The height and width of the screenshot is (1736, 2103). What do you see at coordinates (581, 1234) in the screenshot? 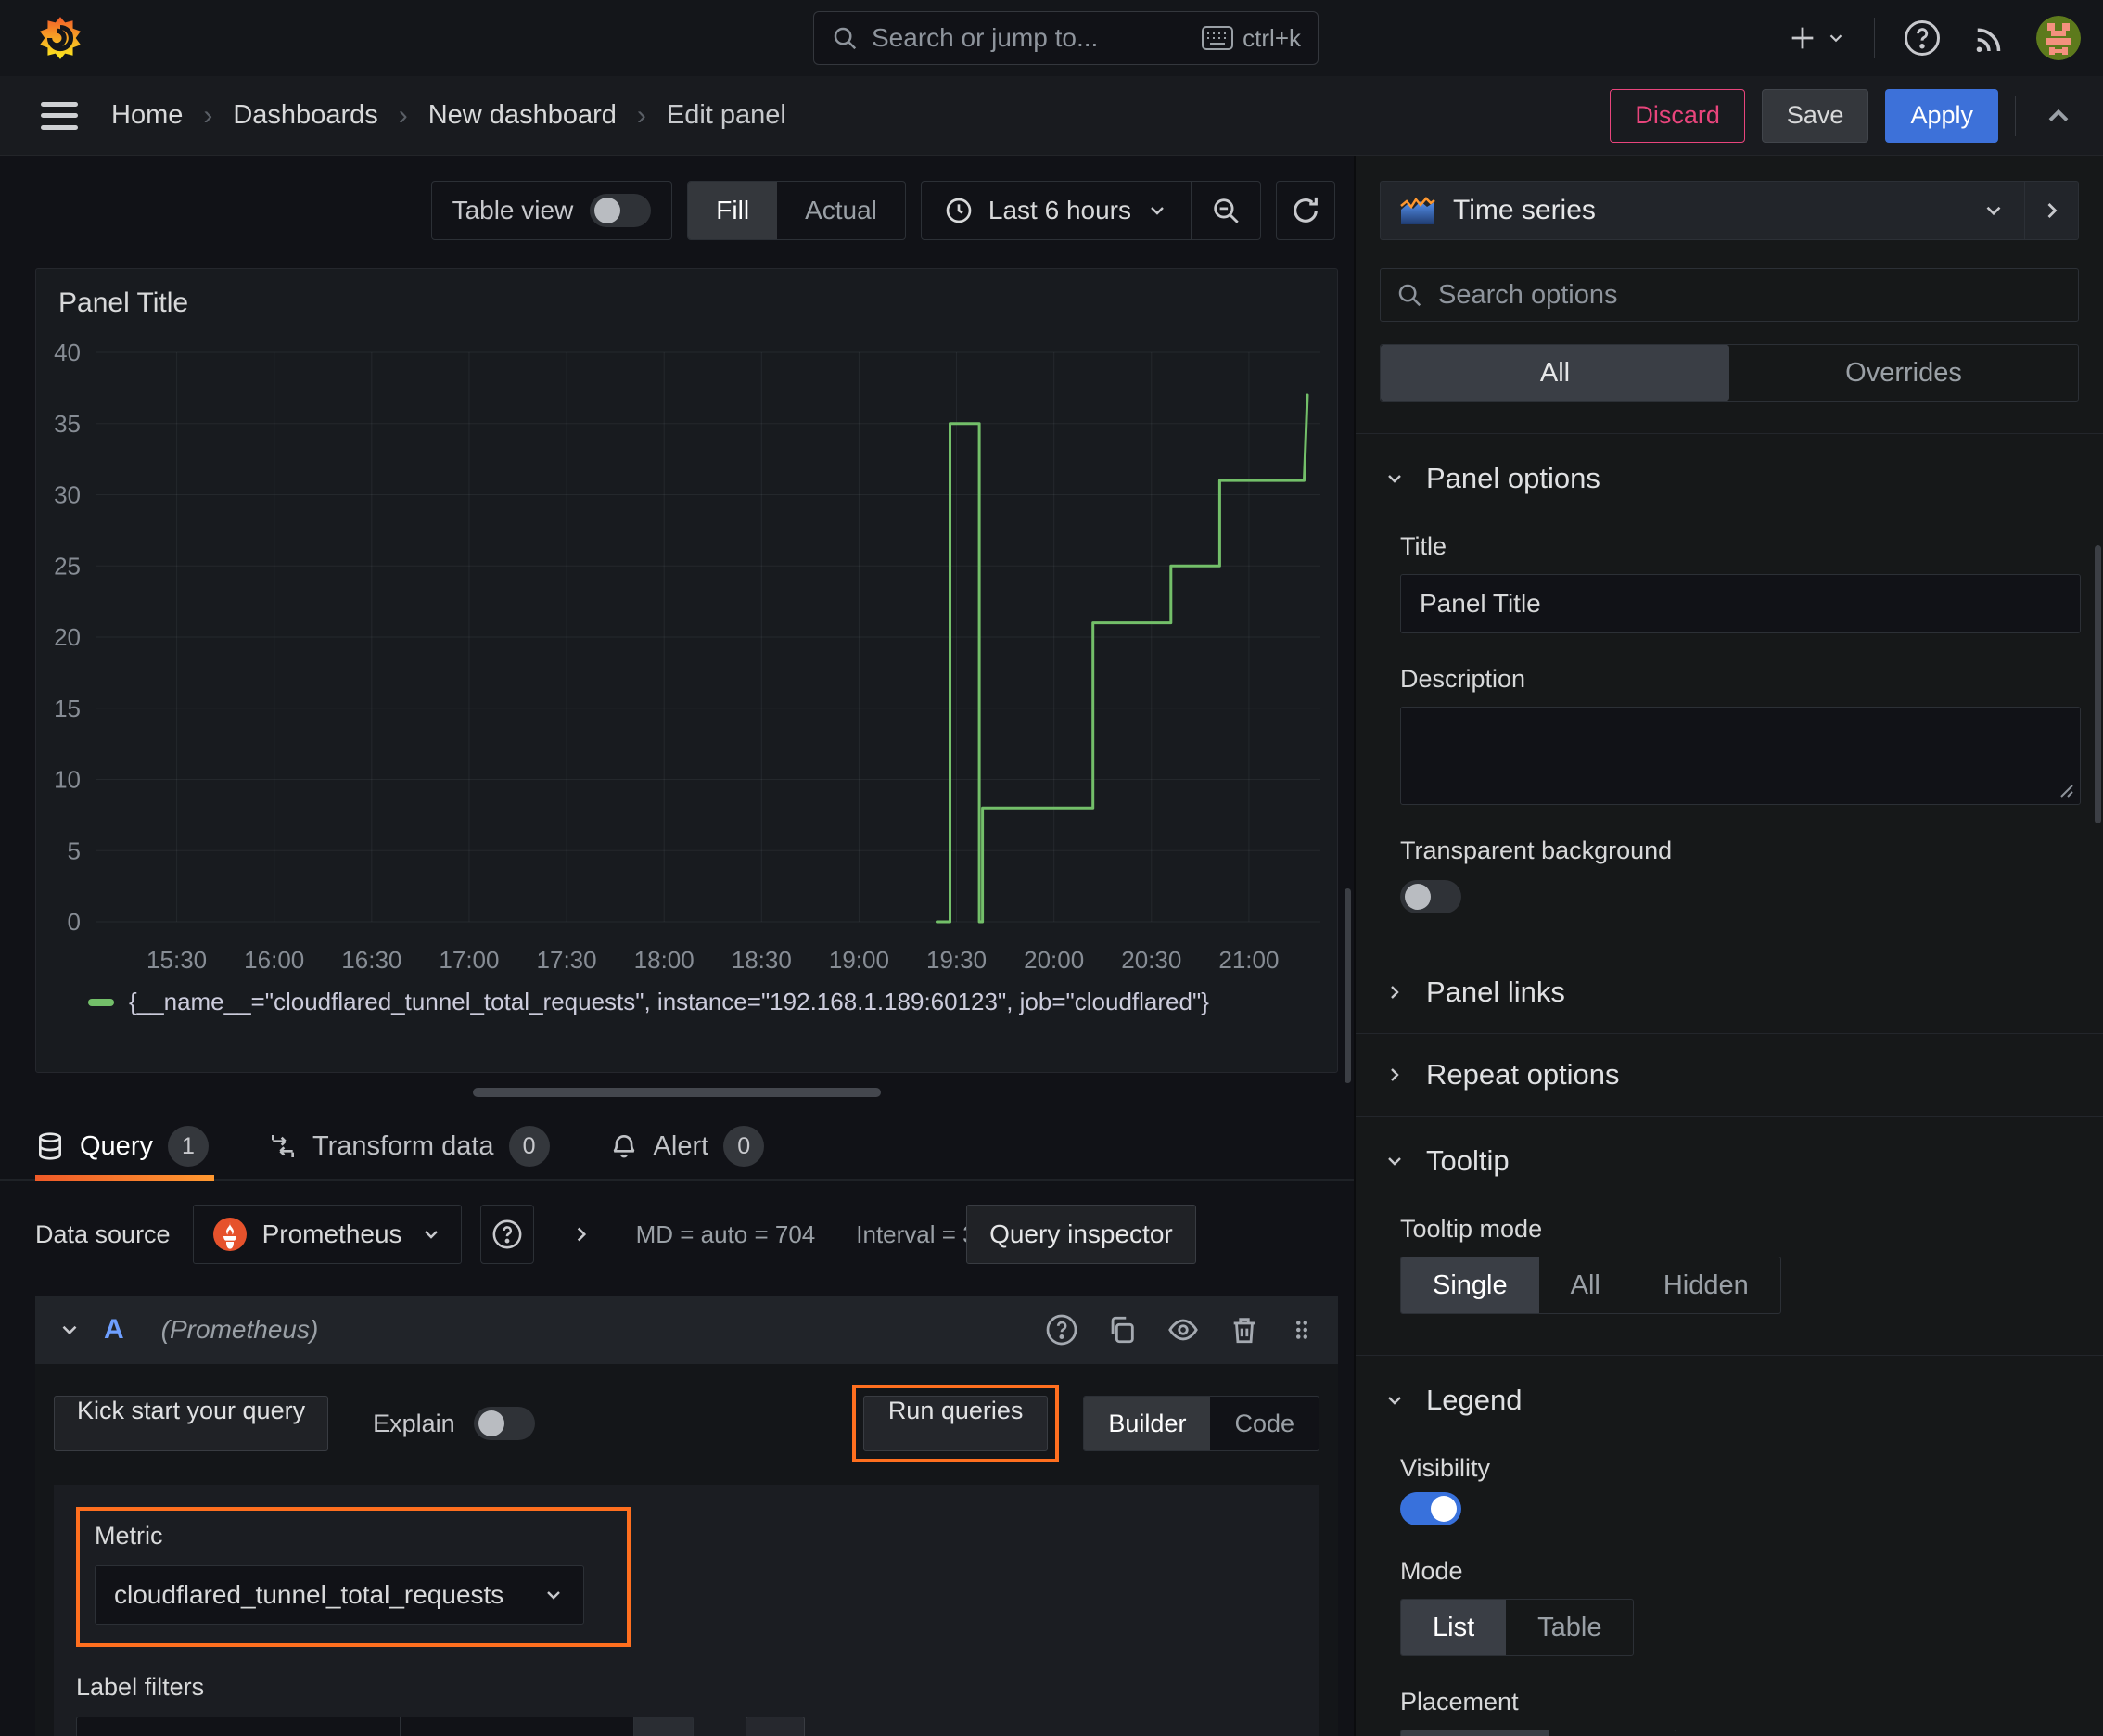
I see `expand-options-icon` at bounding box center [581, 1234].